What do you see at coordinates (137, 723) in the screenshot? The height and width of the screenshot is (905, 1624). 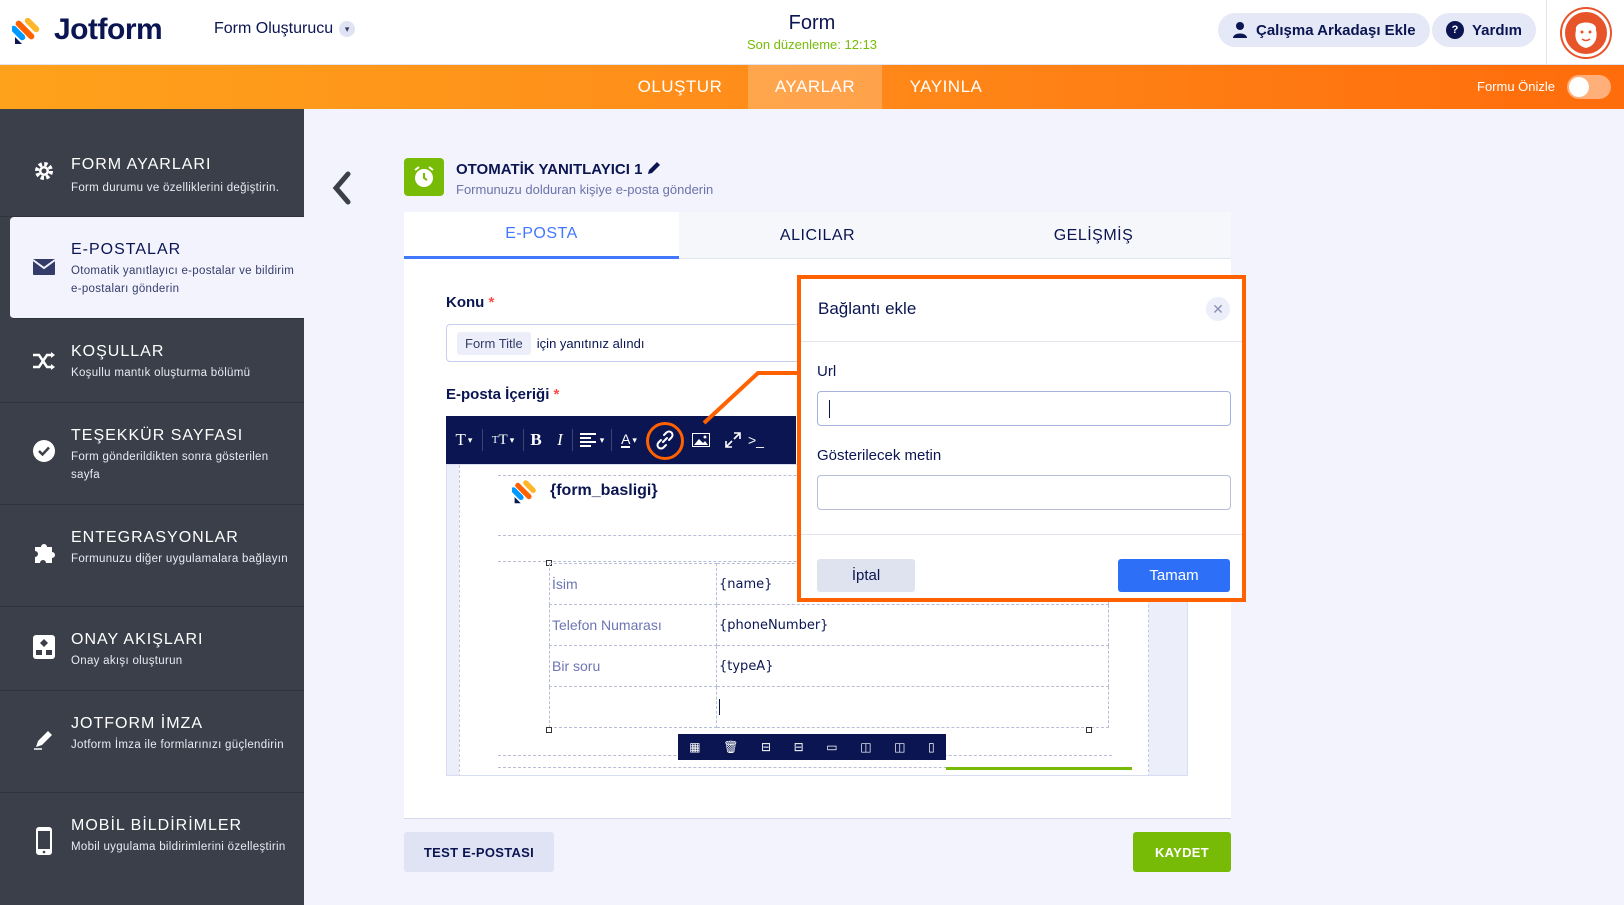 I see `sidebar-item-title: JOTFORM İMZA` at bounding box center [137, 723].